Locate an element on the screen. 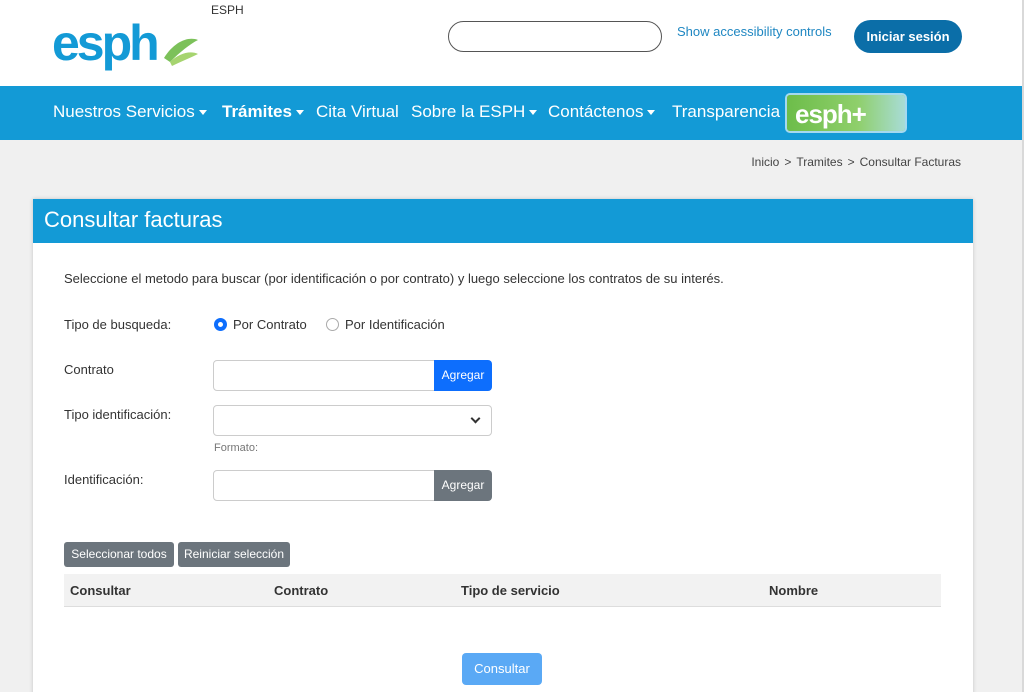 The width and height of the screenshot is (1024, 692). nav-item-transparencia: Transparencia is located at coordinates (726, 113).